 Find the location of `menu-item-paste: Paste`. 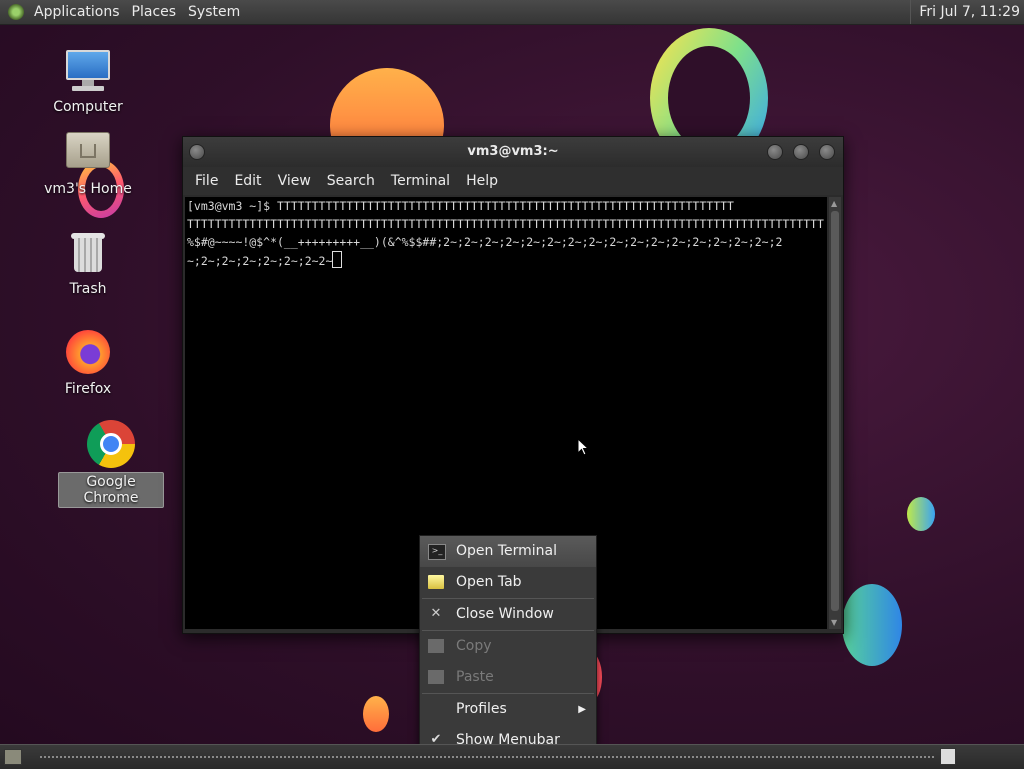

menu-item-paste: Paste is located at coordinates (508, 677).